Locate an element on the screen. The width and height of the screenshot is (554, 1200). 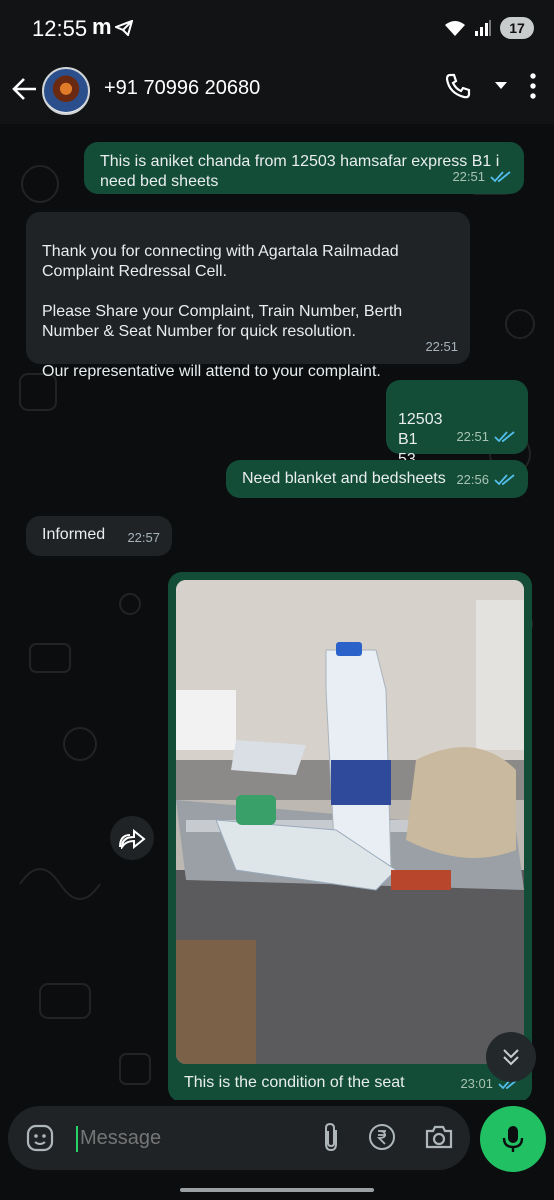
microphone-icon is located at coordinates (513, 1139).